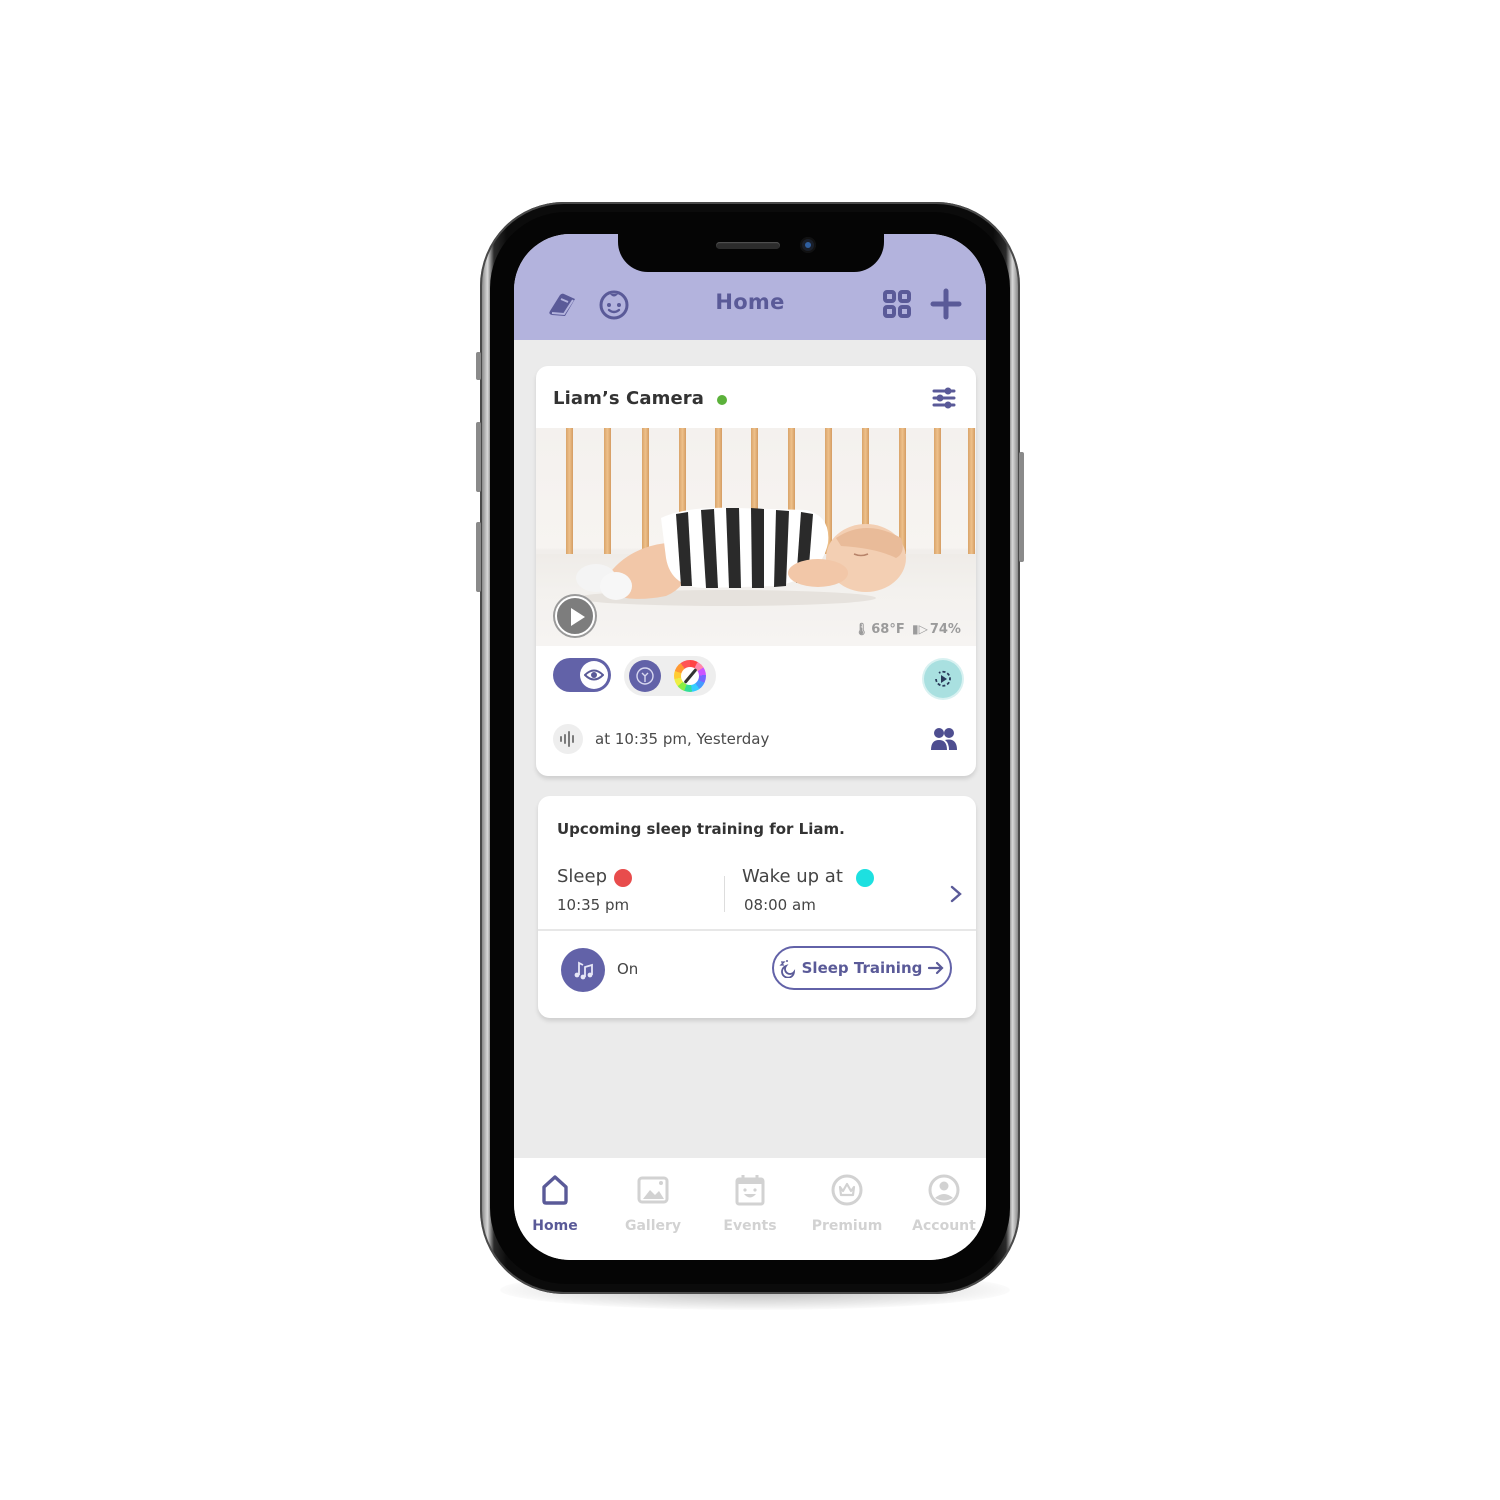  Describe the element at coordinates (862, 968) in the screenshot. I see `sleep-training-button: Sleep Training` at that location.